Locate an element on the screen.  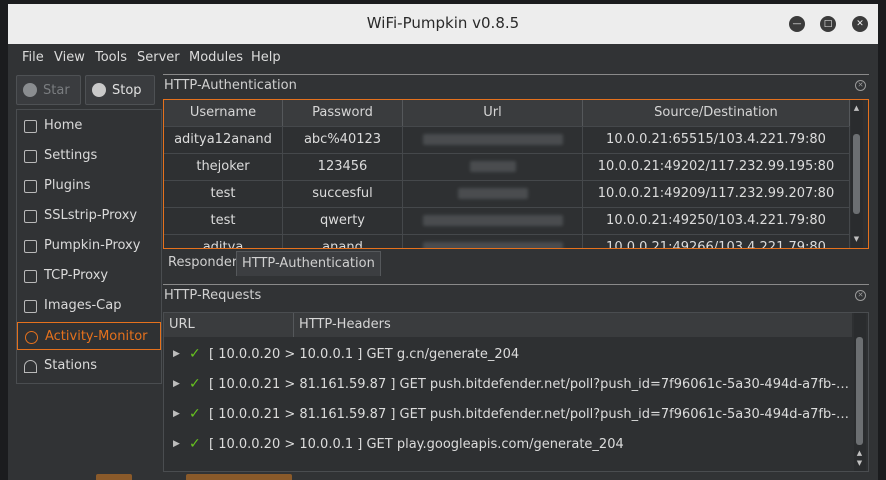
col-username: Username is located at coordinates (223, 113).